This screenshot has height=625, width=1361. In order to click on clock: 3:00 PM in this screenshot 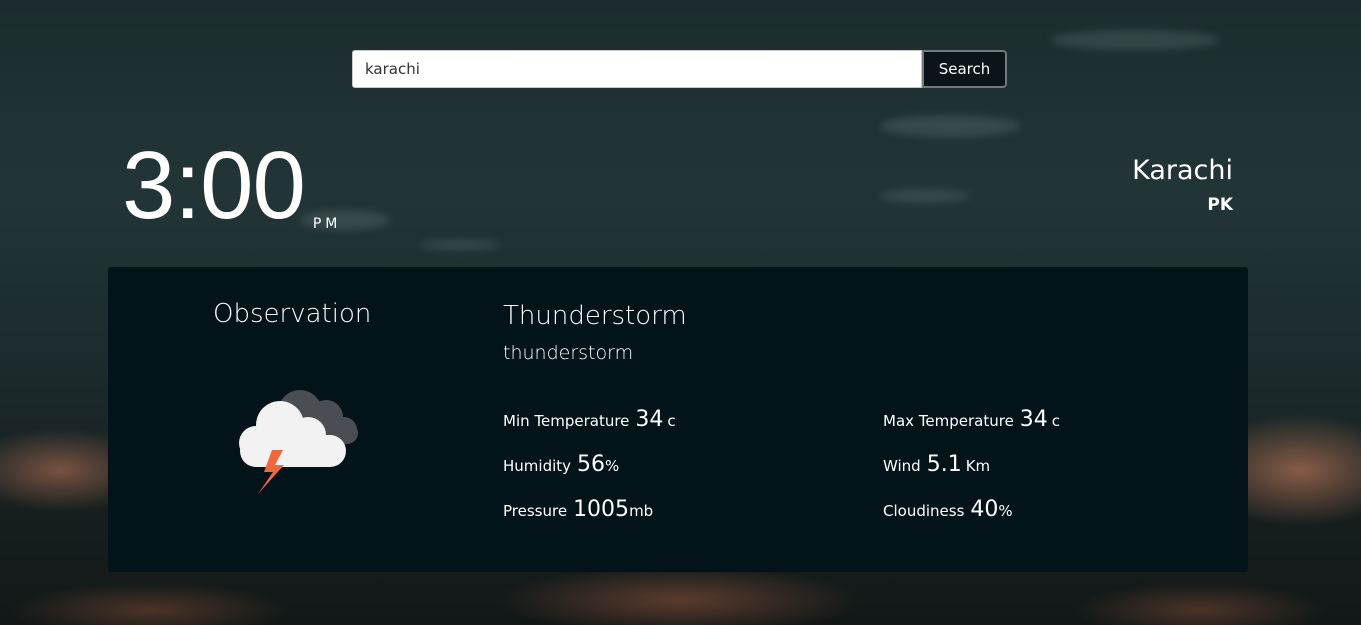, I will do `click(231, 186)`.